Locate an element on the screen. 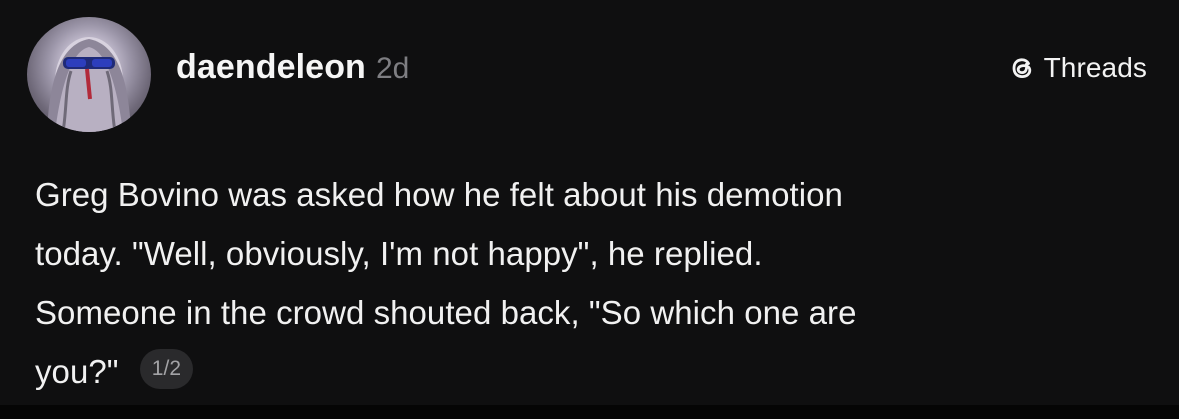 The width and height of the screenshot is (1179, 419). avatar is located at coordinates (89, 74).